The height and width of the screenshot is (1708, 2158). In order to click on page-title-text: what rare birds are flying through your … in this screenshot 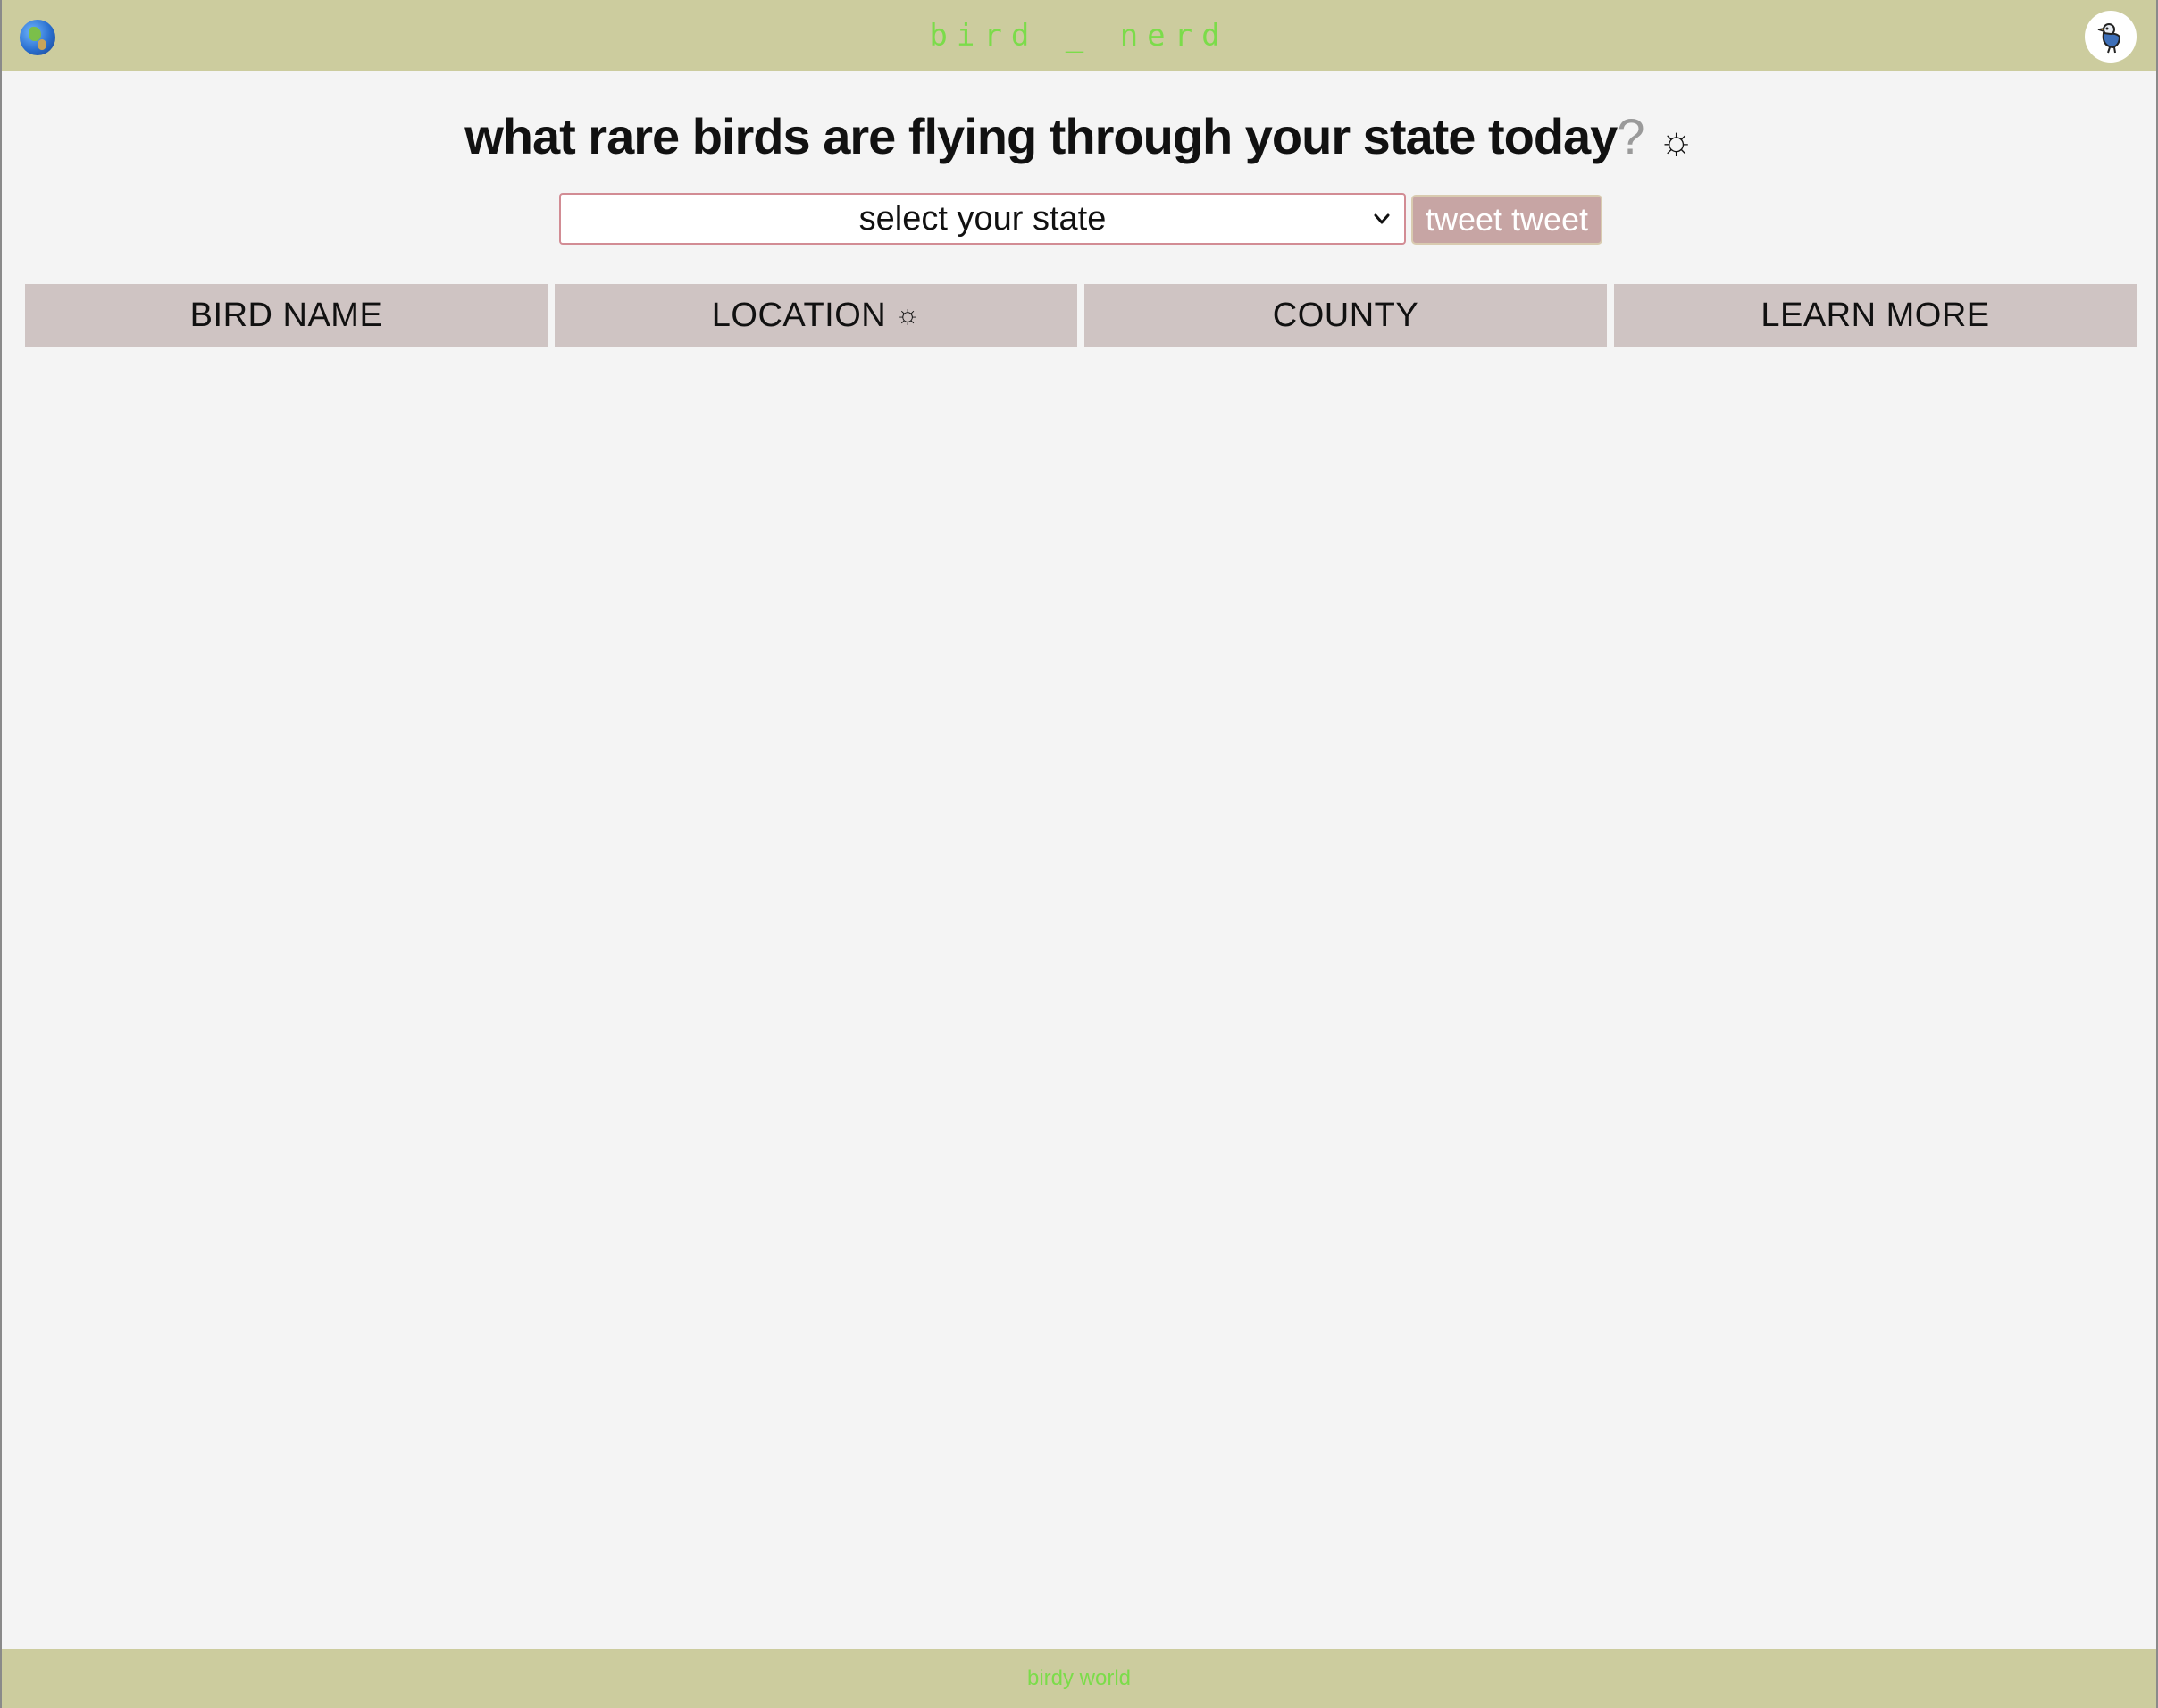, I will do `click(1041, 136)`.